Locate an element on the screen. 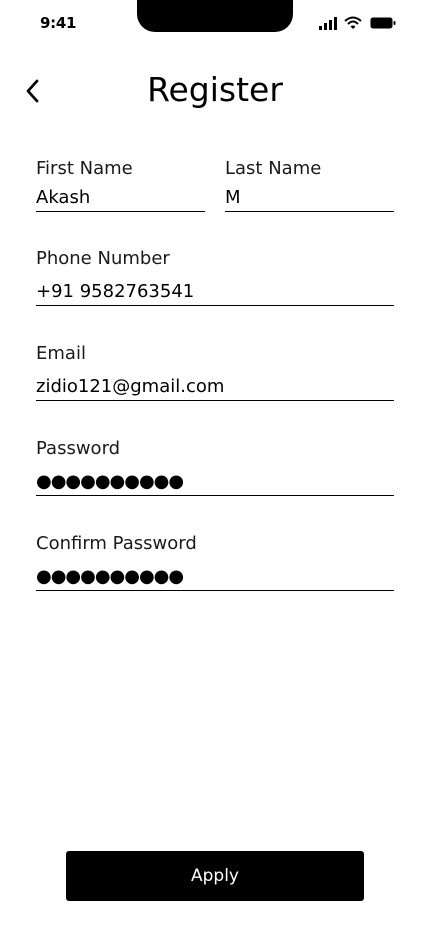 The width and height of the screenshot is (430, 932). phone-input is located at coordinates (215, 292).